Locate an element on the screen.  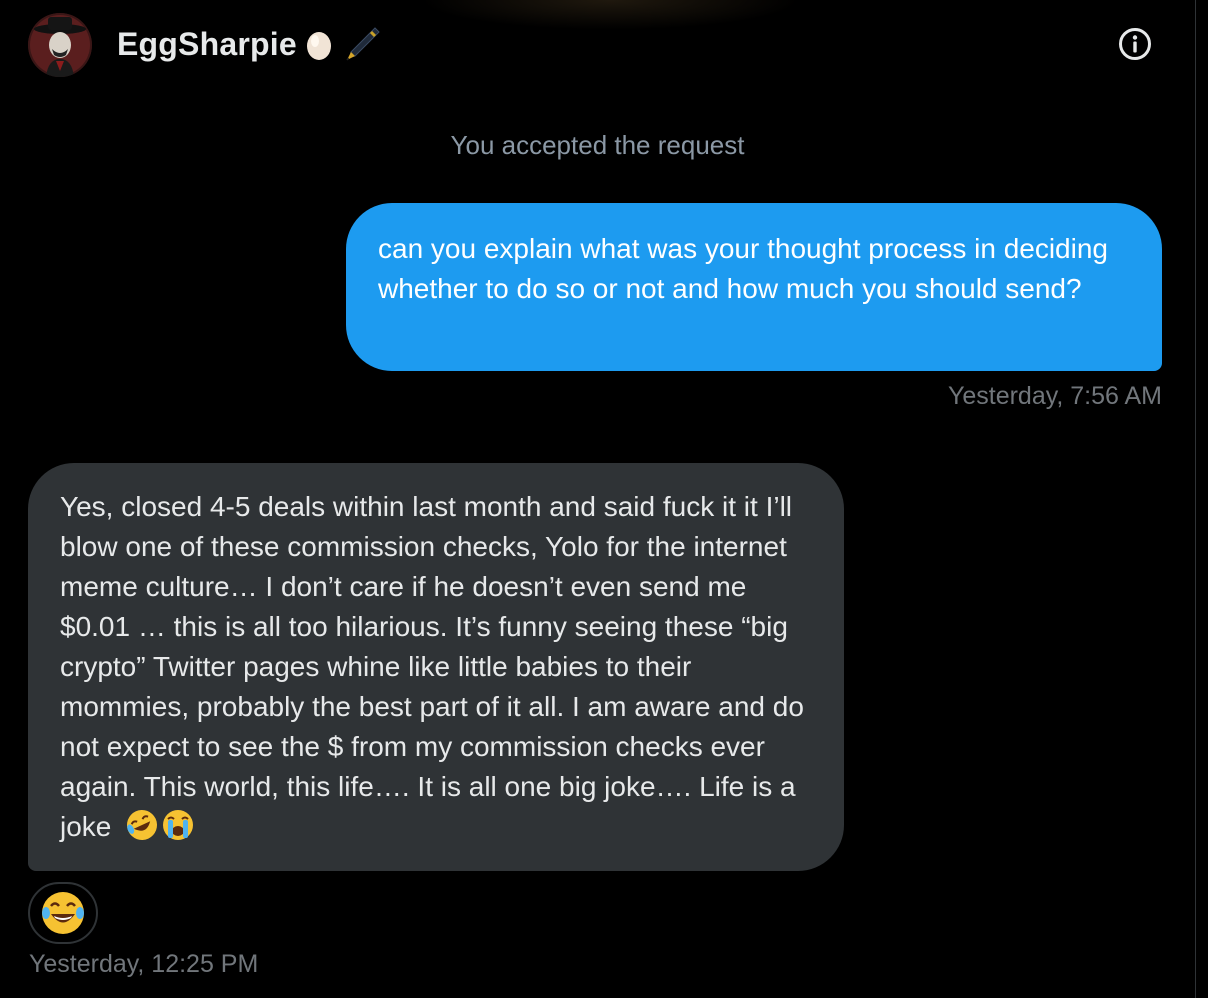
scroll-edge-divider is located at coordinates (1195, 499).